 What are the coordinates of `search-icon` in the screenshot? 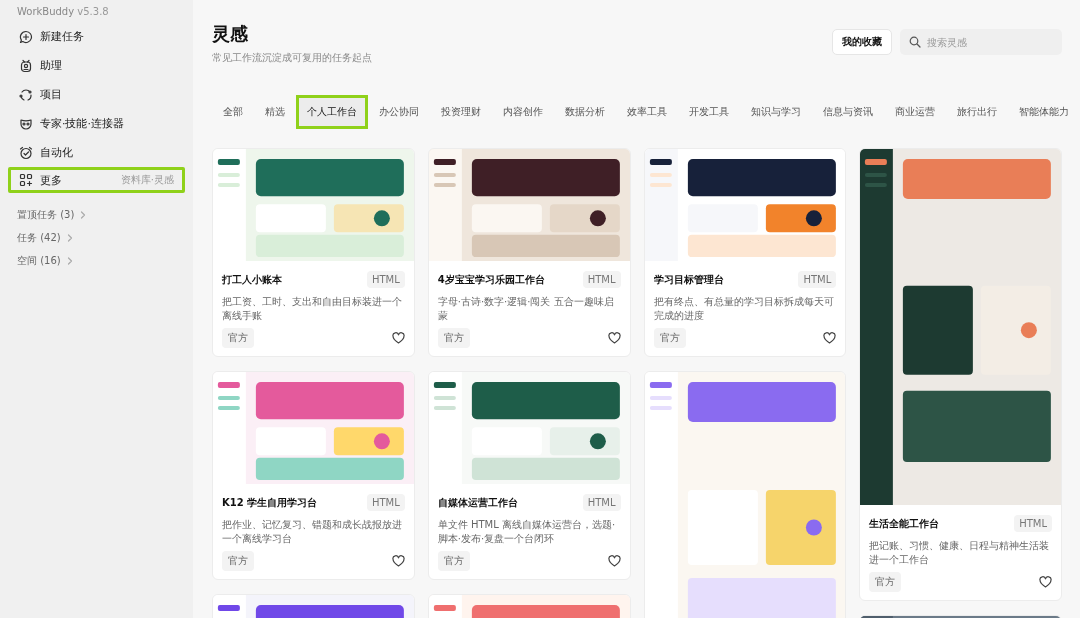 It's located at (915, 42).